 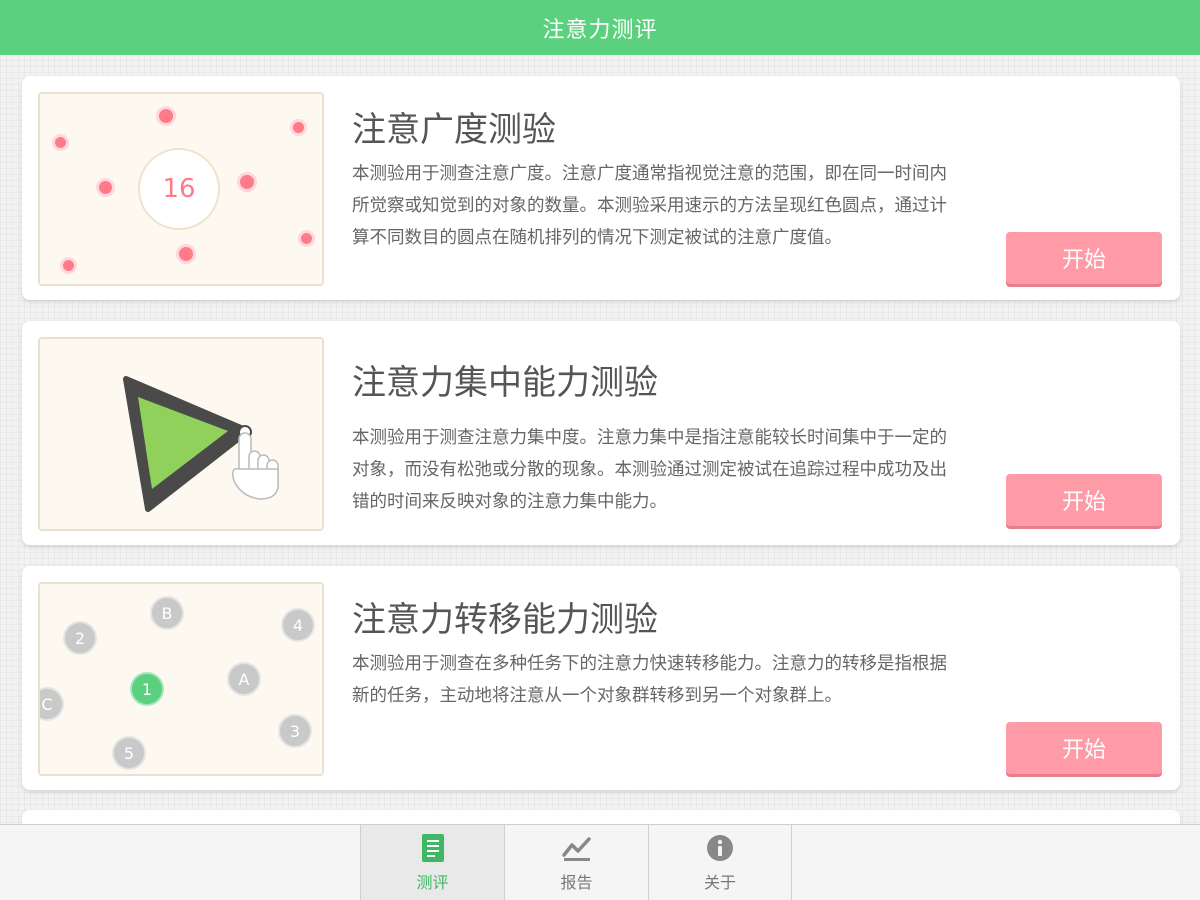 I want to click on preview-count: 16, so click(x=179, y=189).